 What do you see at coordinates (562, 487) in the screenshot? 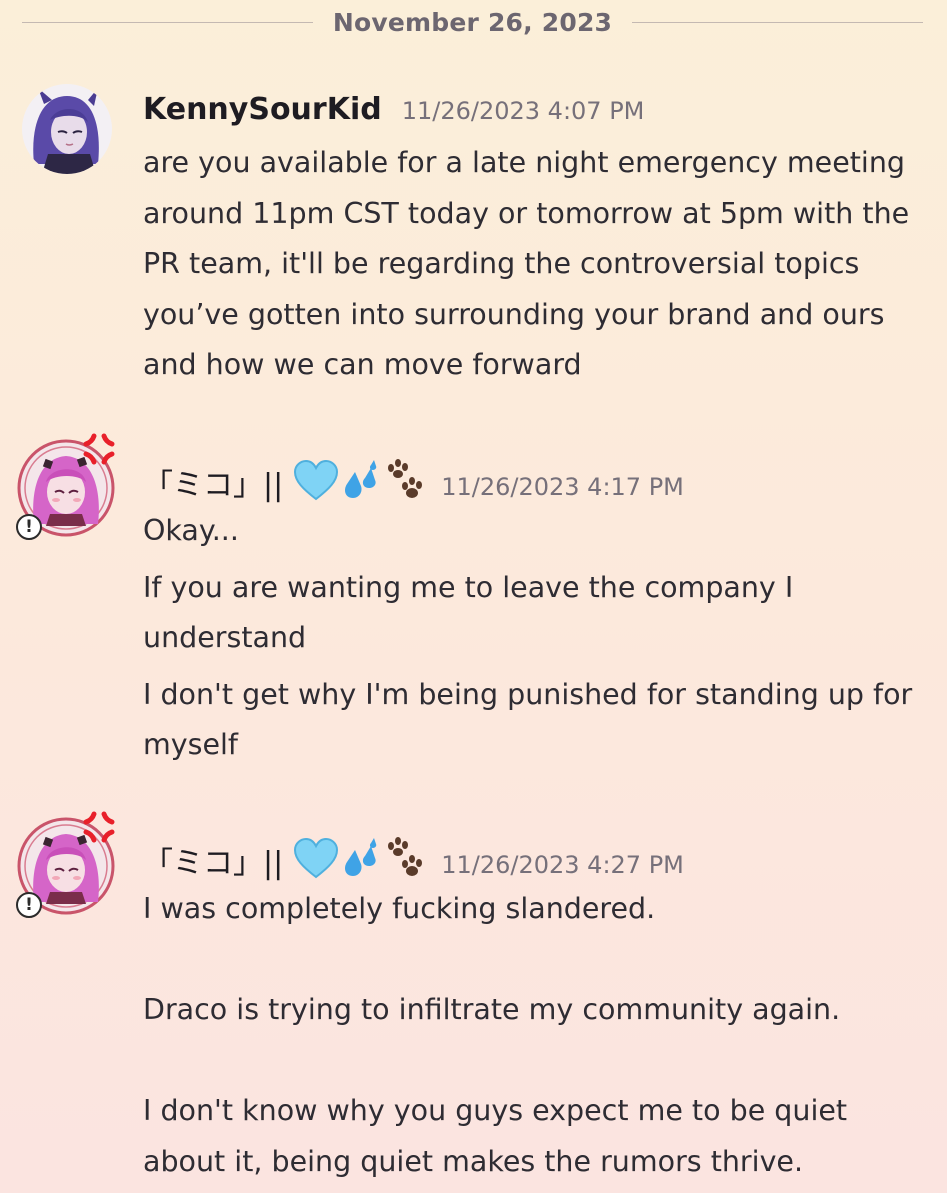
I see `timestamp: 11/26/2023 4:17 PM` at bounding box center [562, 487].